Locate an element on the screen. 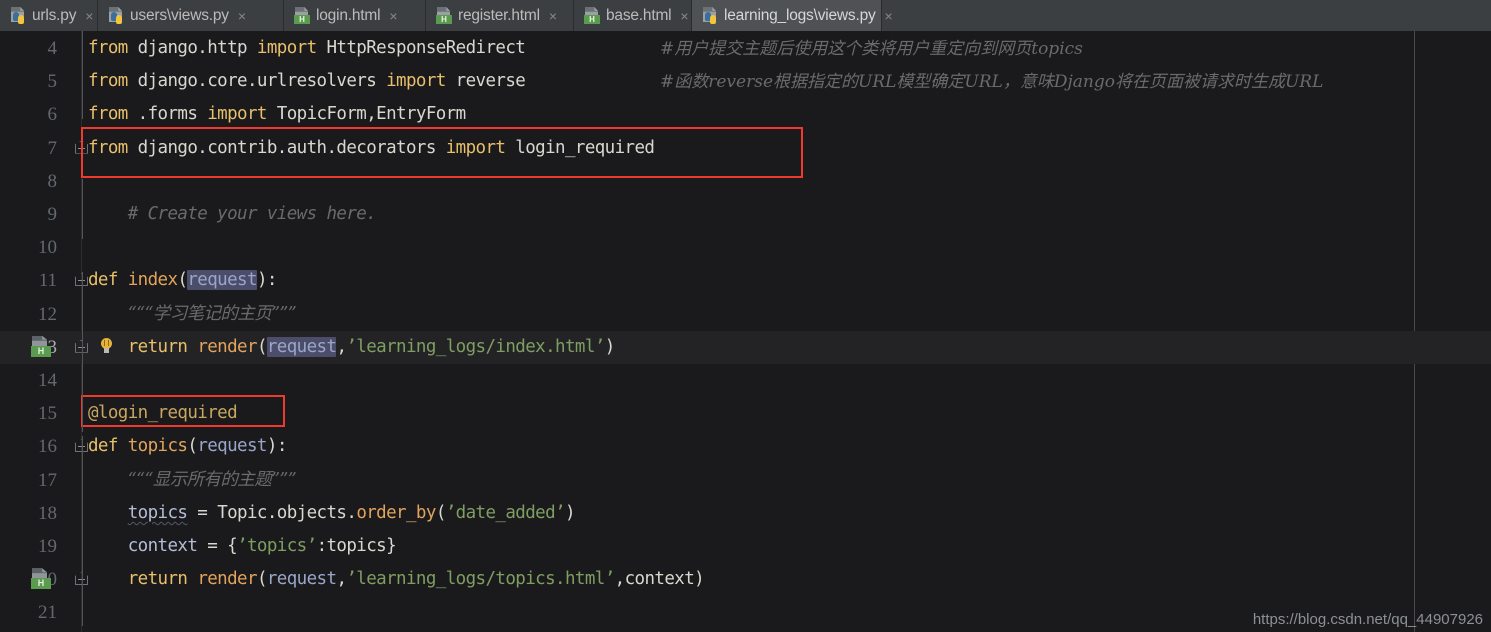  code-text: def index(request): is located at coordinates (182, 280).